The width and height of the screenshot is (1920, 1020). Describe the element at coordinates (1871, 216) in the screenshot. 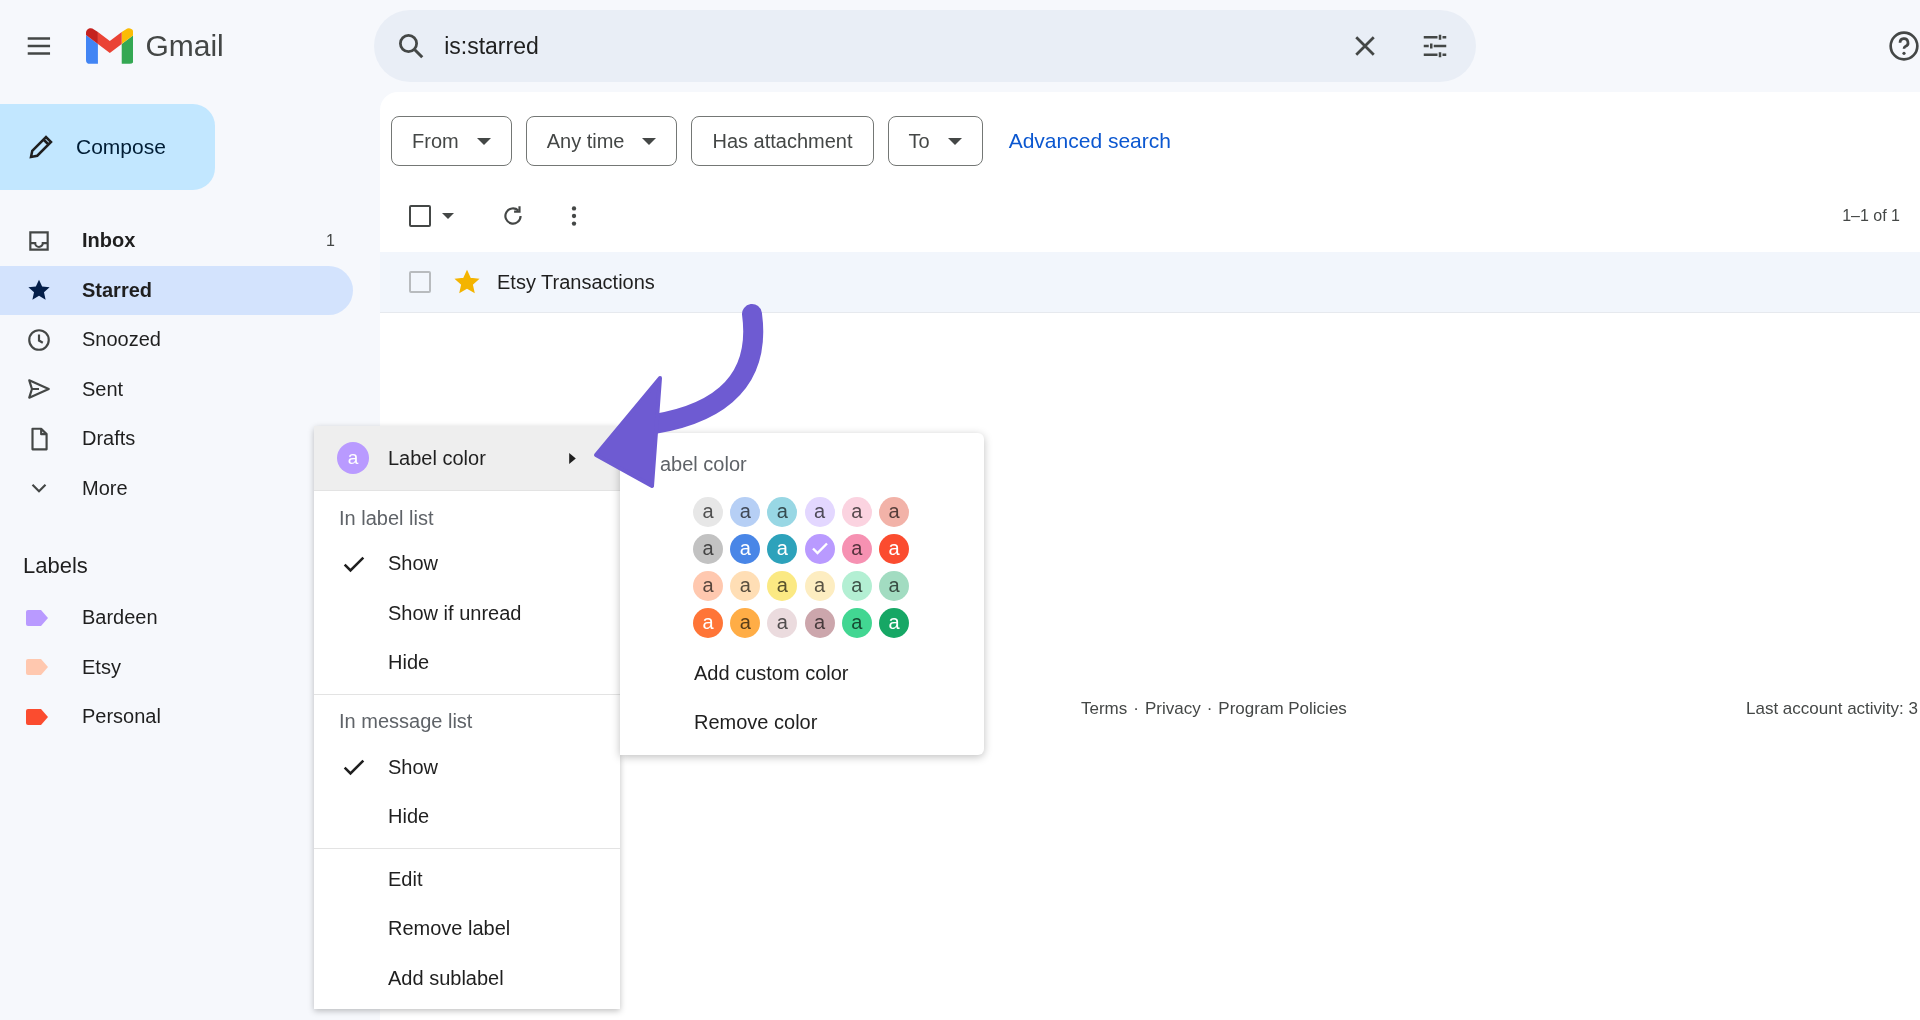

I see `pagination-text: 1–1 of 1` at that location.